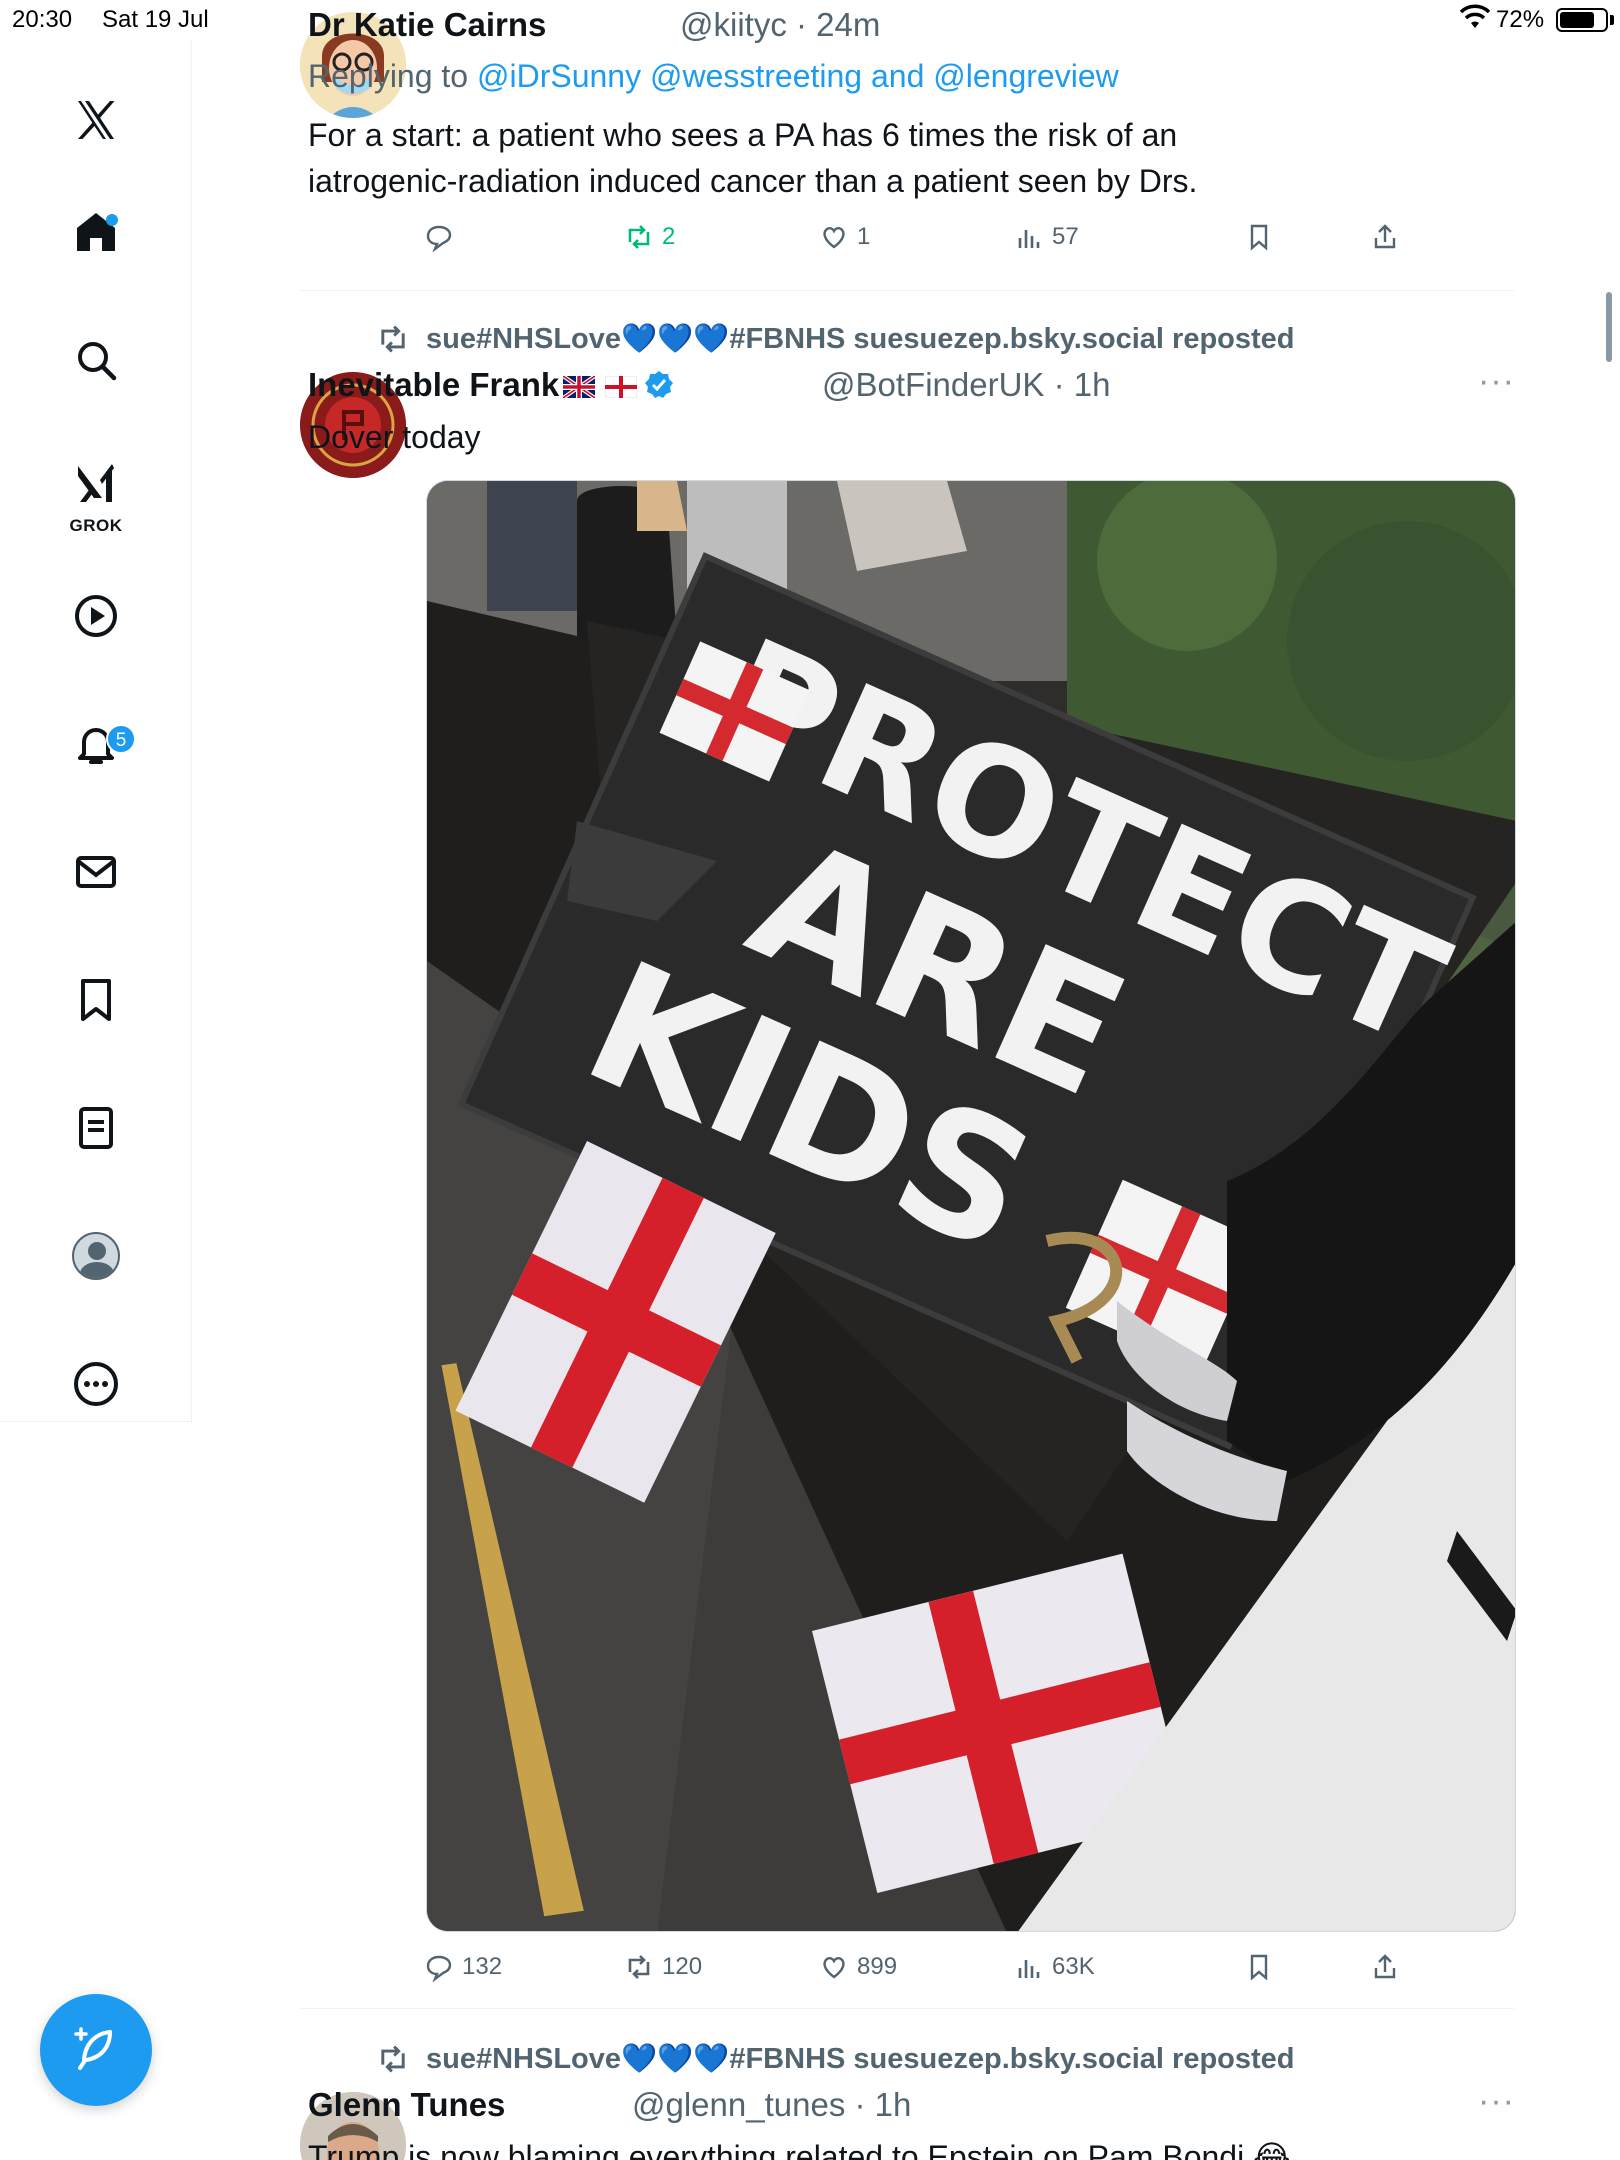 Image resolution: width=1620 pixels, height=2160 pixels. I want to click on compose-post-button, so click(96, 2050).